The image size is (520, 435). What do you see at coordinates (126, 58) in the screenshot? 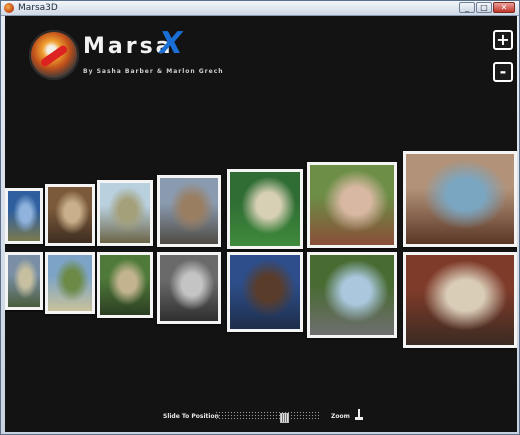
I see `app-logo: Marsa X By Sasha Barber & Marlon Grech` at bounding box center [126, 58].